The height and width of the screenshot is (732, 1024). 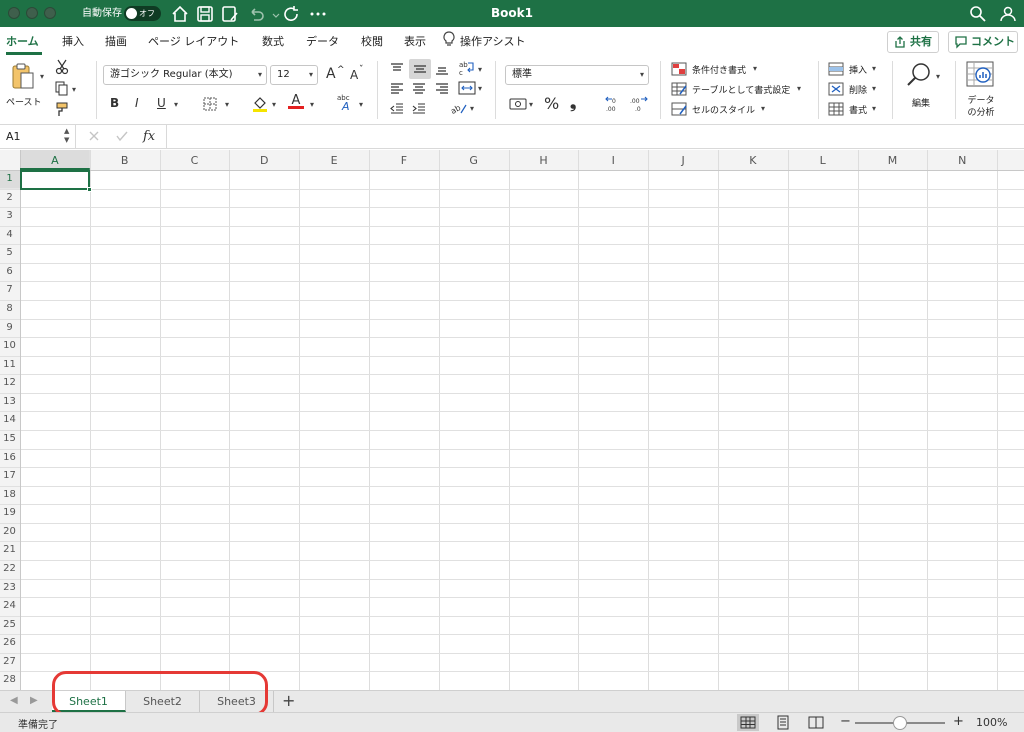 I want to click on prev-sheet-icon: ◀, so click(x=14, y=700).